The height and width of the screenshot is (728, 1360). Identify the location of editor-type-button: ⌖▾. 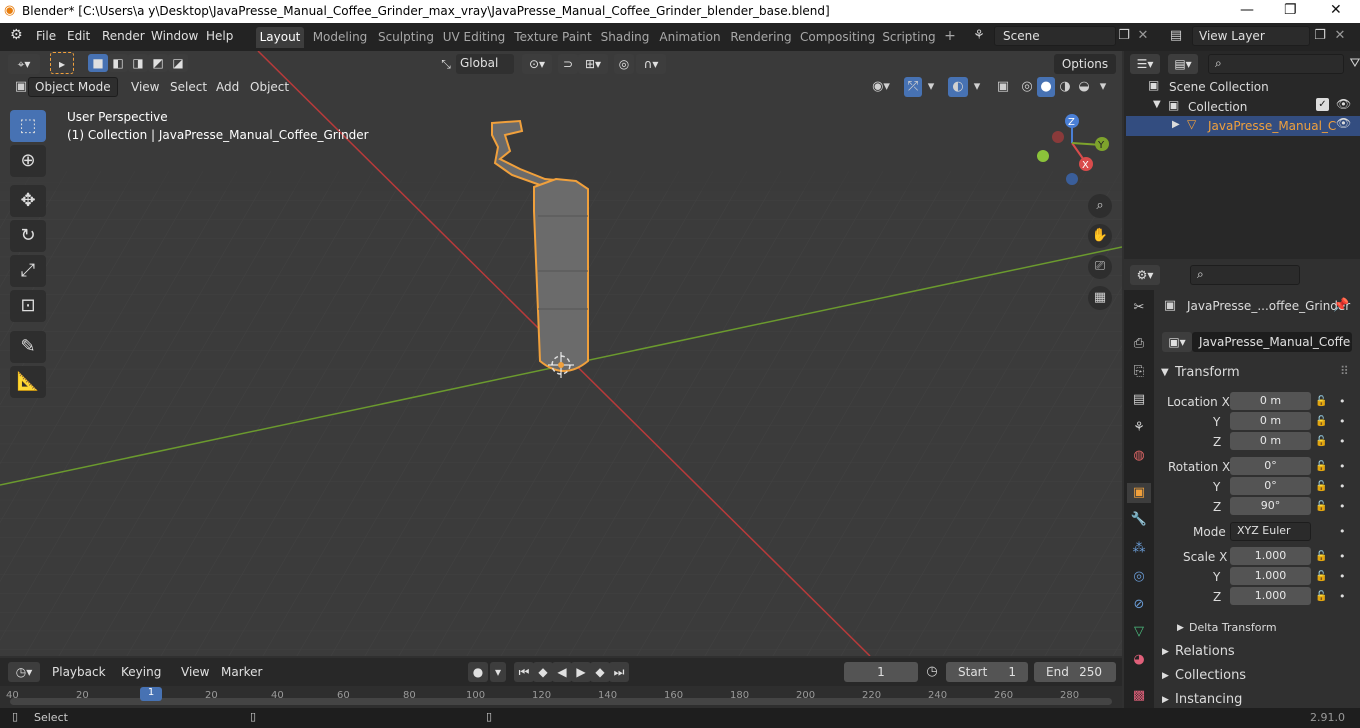
(24, 64).